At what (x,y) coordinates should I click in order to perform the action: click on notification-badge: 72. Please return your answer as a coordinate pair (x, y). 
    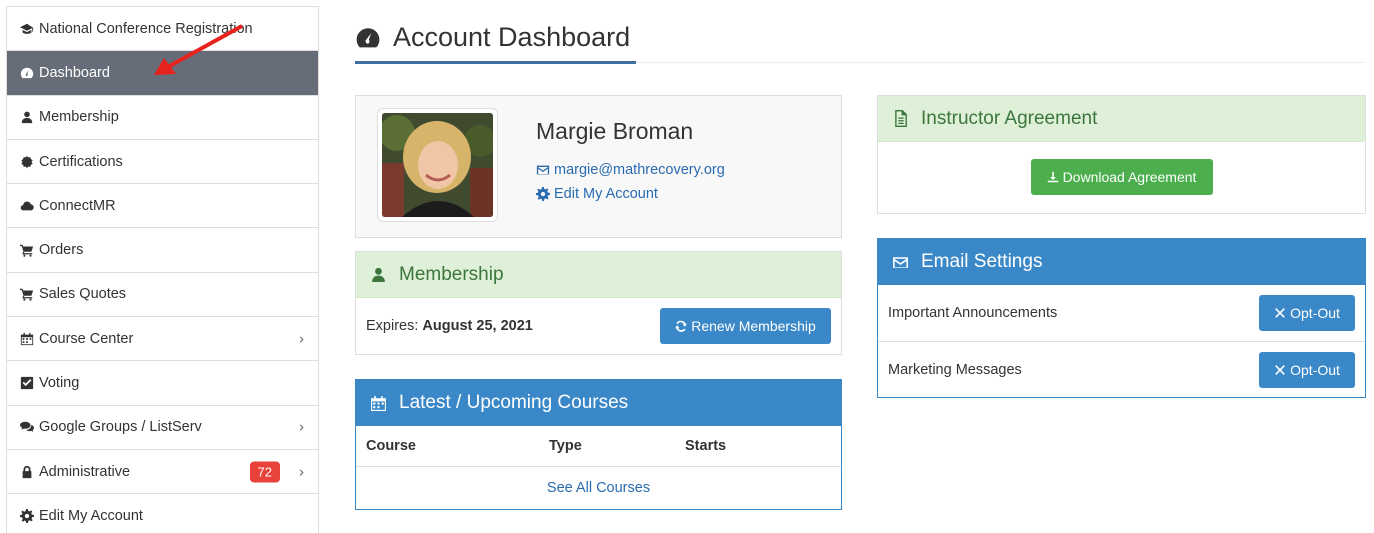
    Looking at the image, I should click on (264, 472).